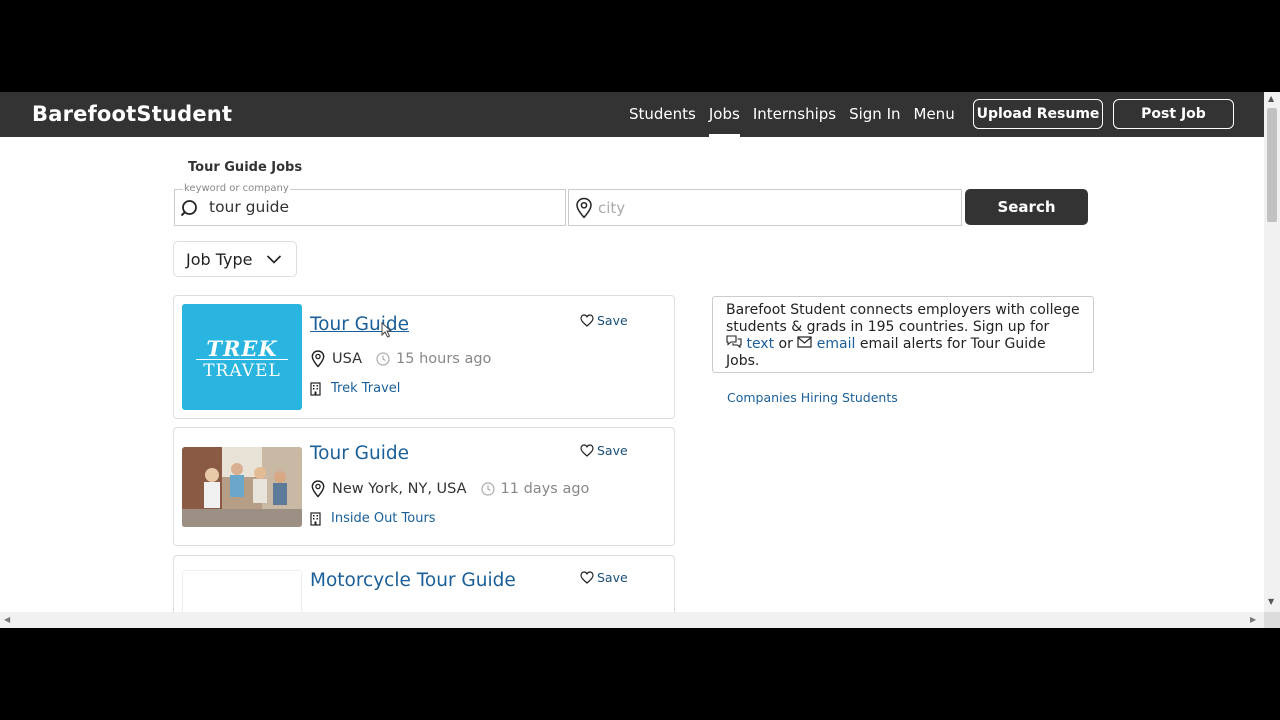  Describe the element at coordinates (874, 114) in the screenshot. I see `nav-sign-in: Sign In` at that location.